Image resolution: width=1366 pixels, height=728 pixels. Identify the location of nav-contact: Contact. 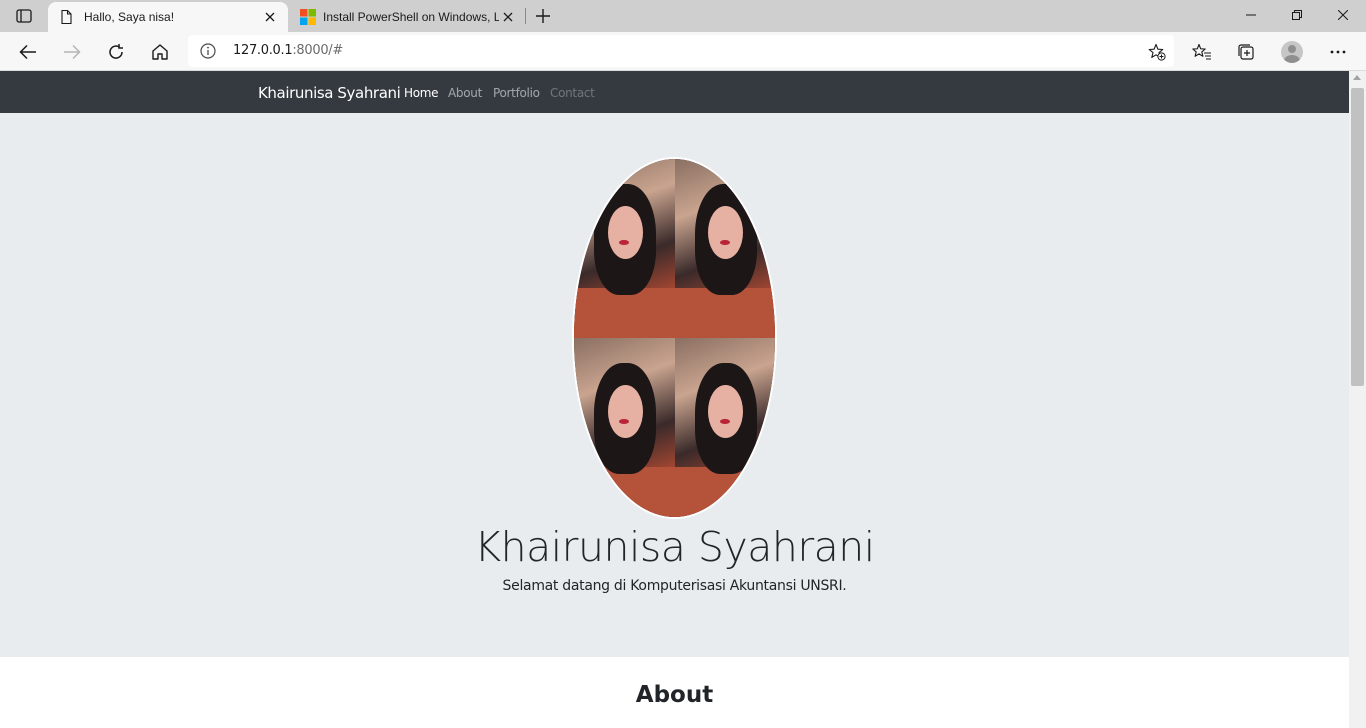
(572, 93).